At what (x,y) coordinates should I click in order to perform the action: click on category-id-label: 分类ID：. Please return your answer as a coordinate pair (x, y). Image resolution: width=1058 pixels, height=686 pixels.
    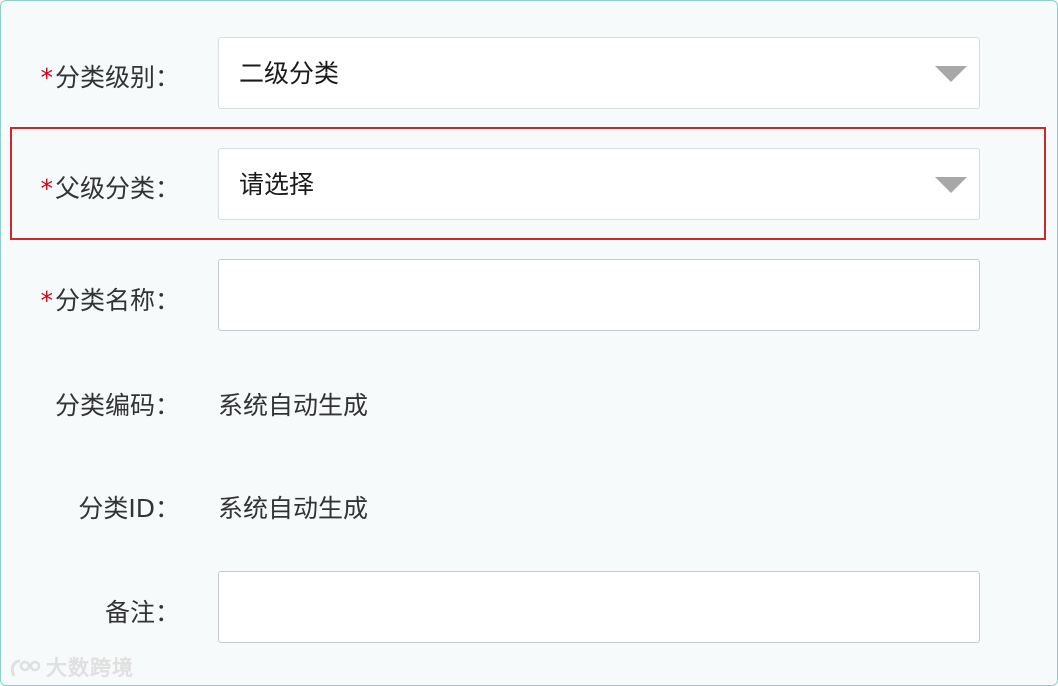
    Looking at the image, I should click on (129, 508).